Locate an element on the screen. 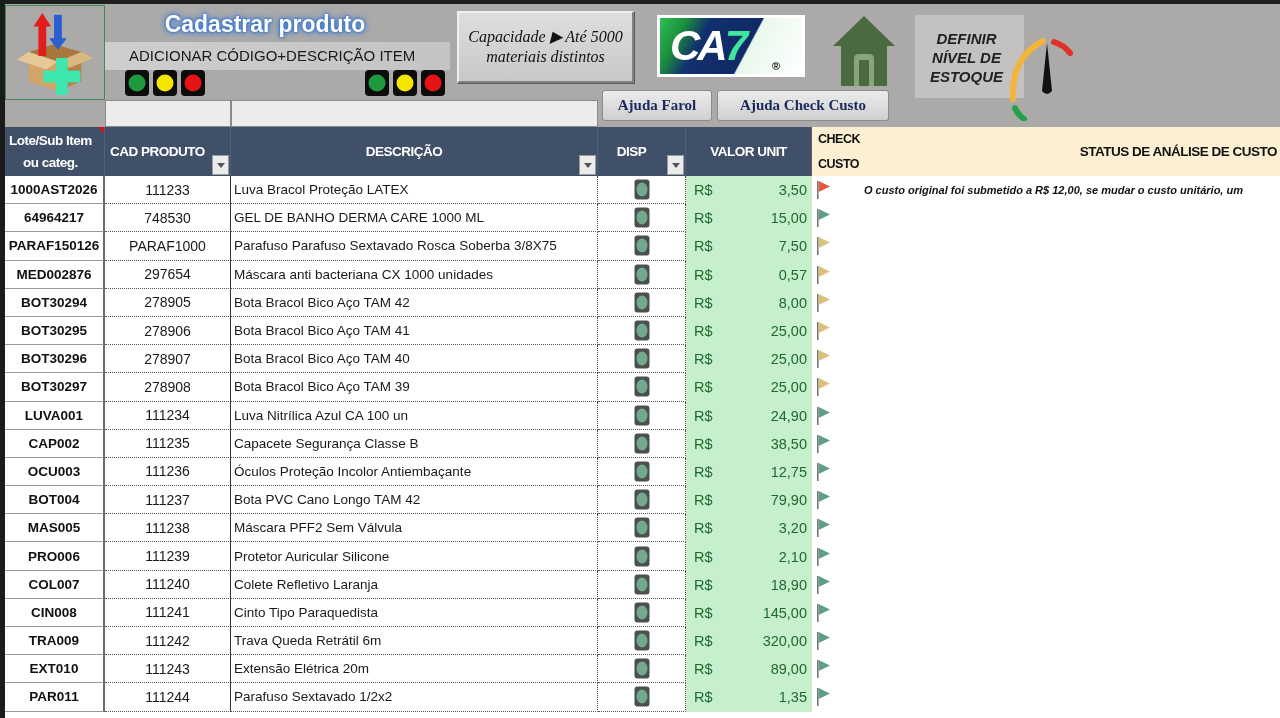  price-value: 8,00 is located at coordinates (792, 302).